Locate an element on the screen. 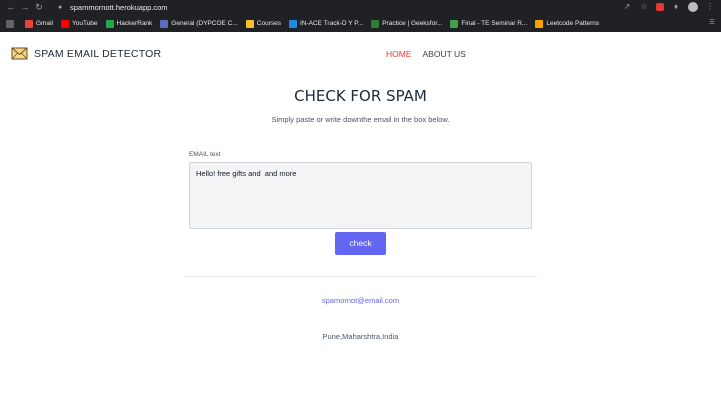 This screenshot has width=721, height=401. apps-icon is located at coordinates (10, 23).